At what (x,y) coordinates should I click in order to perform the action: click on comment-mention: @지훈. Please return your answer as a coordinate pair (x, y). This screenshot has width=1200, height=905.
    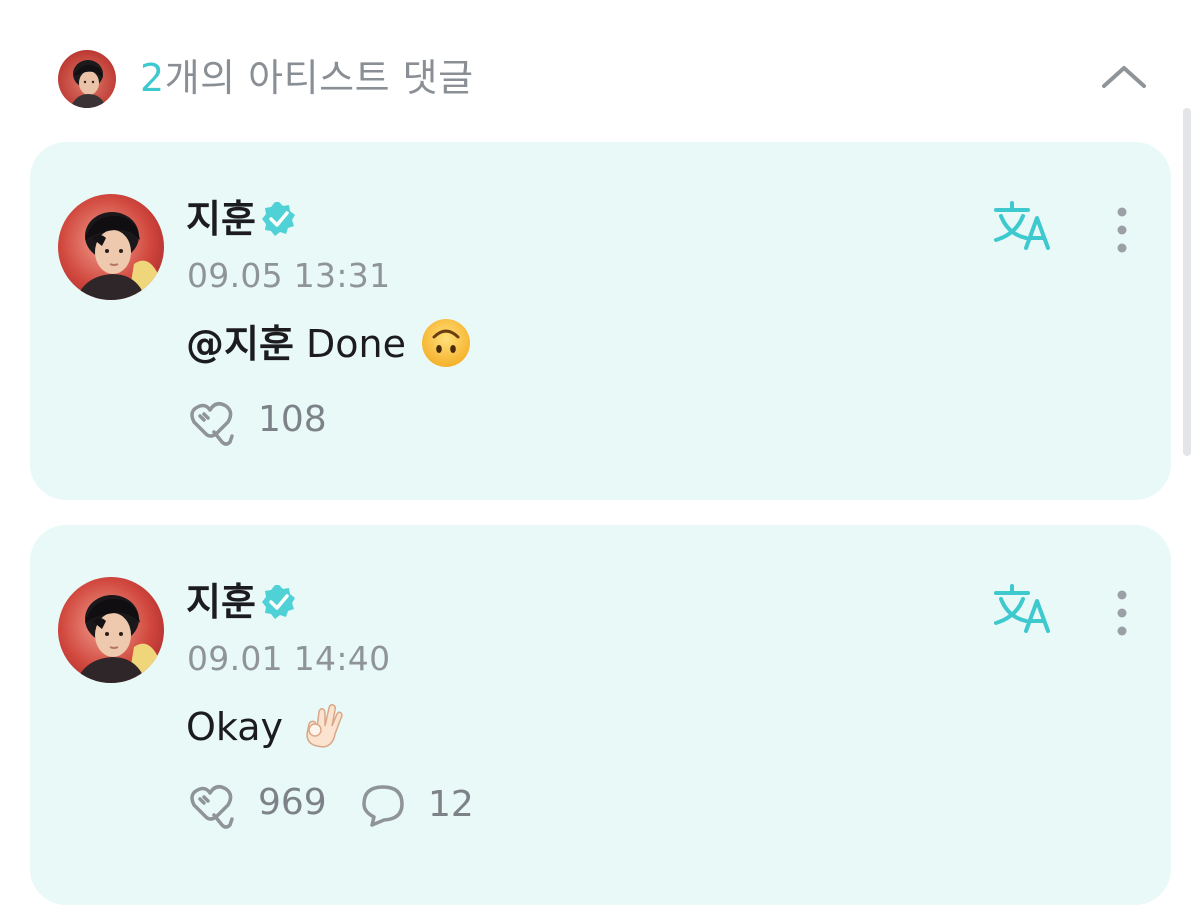
    Looking at the image, I should click on (240, 344).